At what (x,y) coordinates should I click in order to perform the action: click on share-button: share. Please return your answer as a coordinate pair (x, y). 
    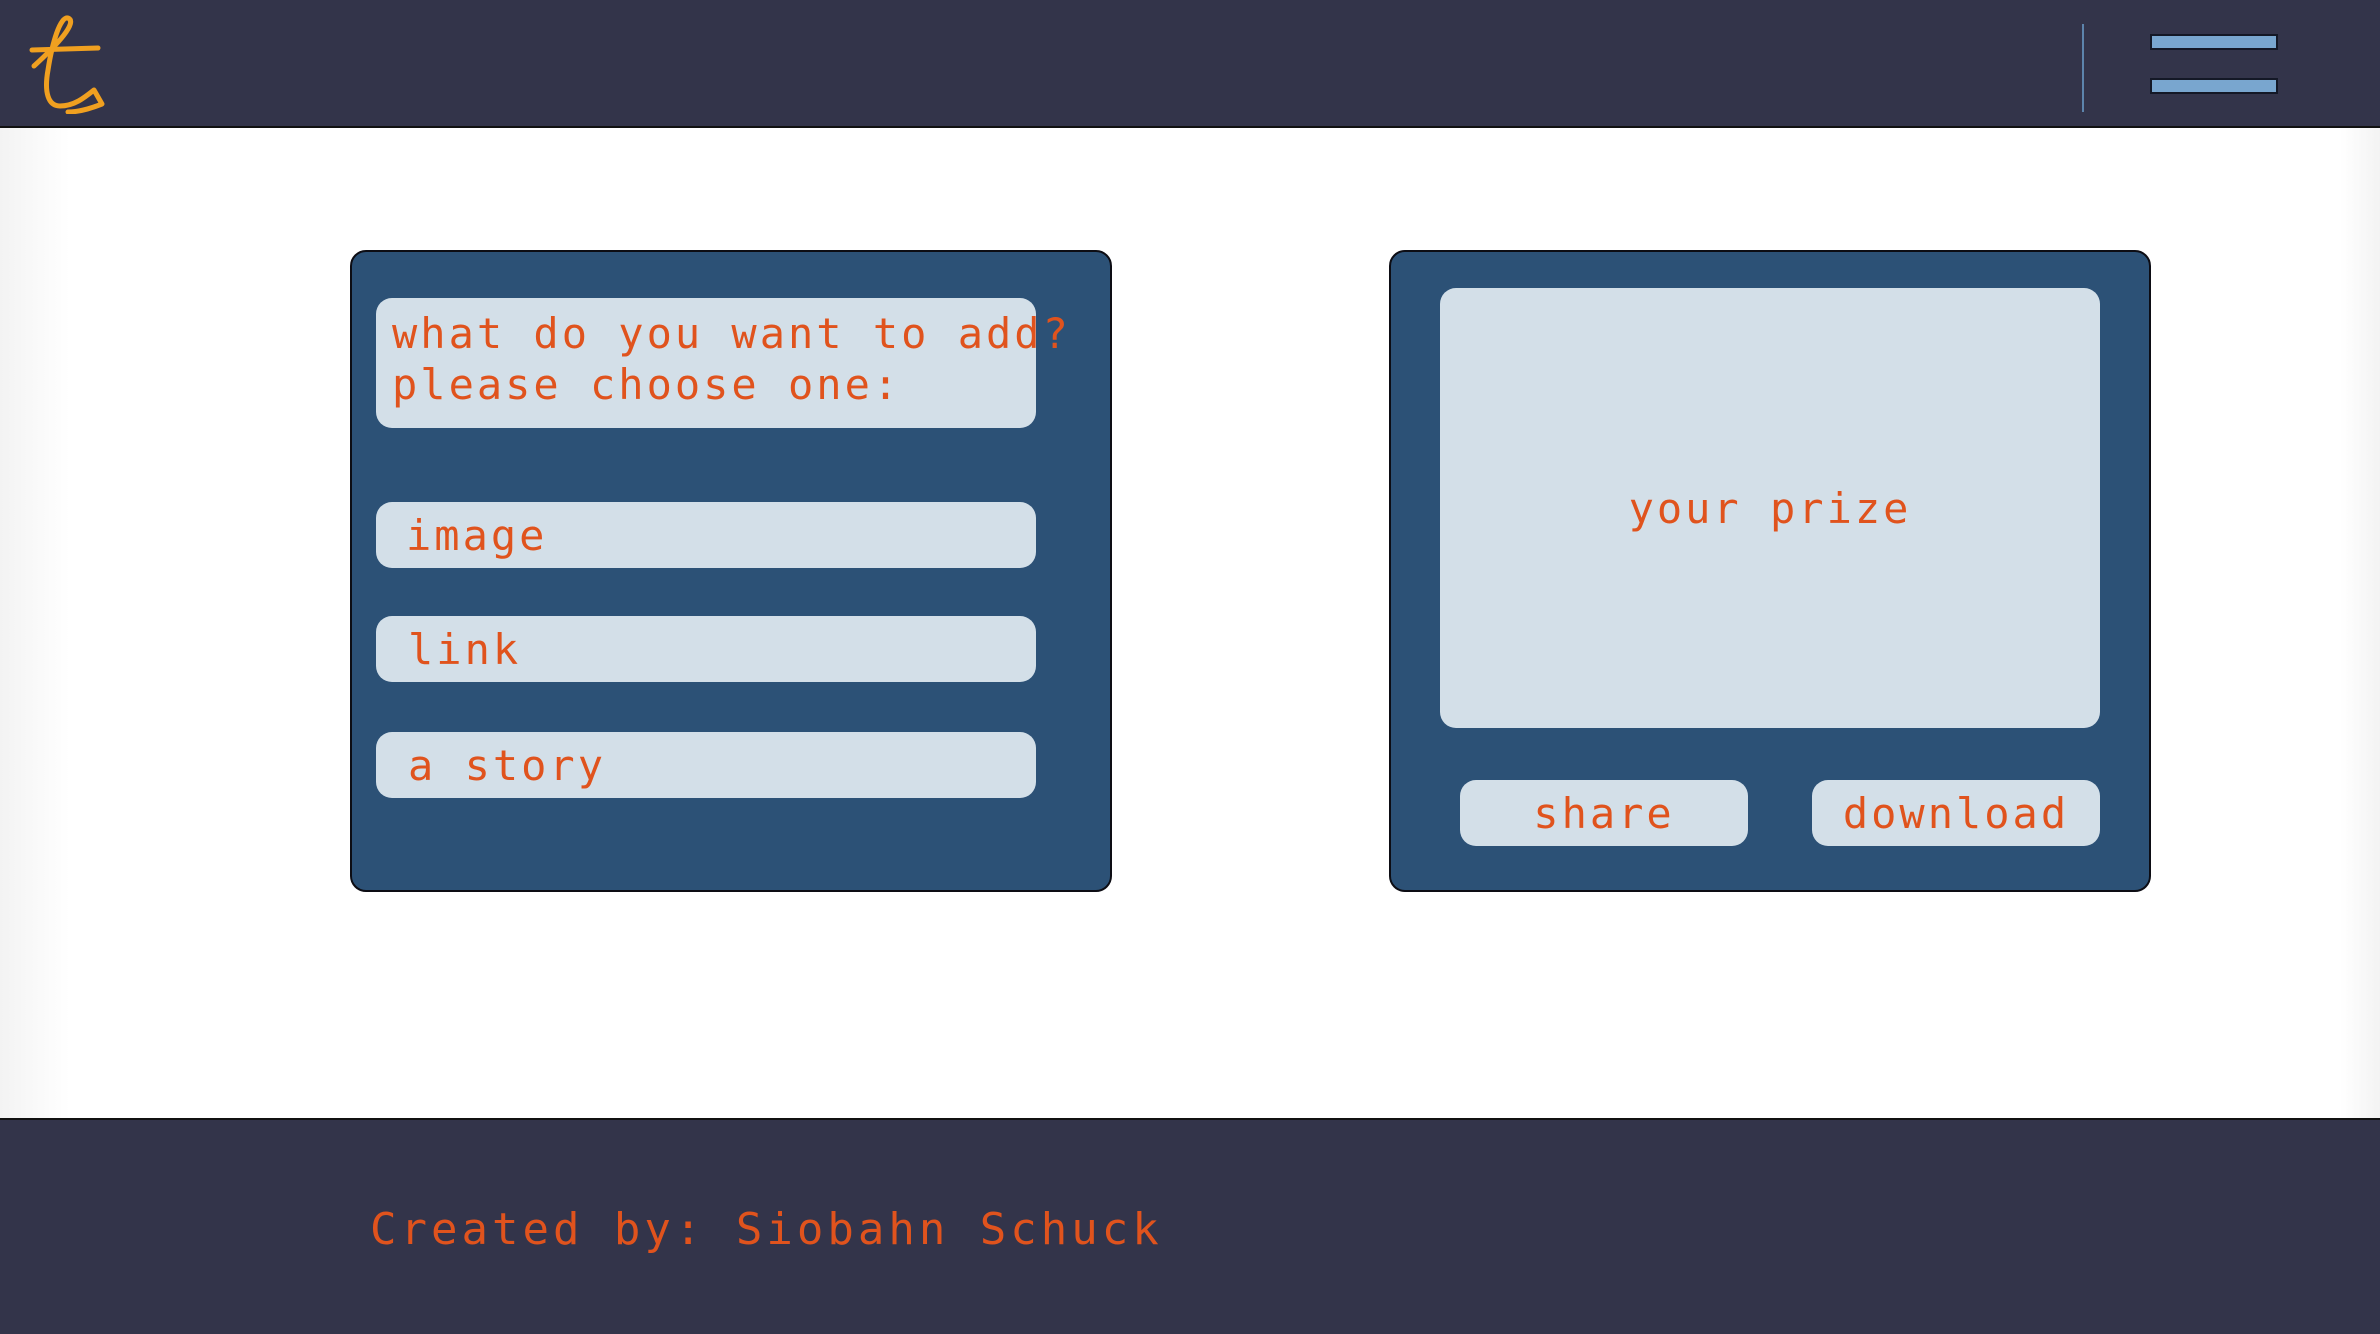
    Looking at the image, I should click on (1604, 813).